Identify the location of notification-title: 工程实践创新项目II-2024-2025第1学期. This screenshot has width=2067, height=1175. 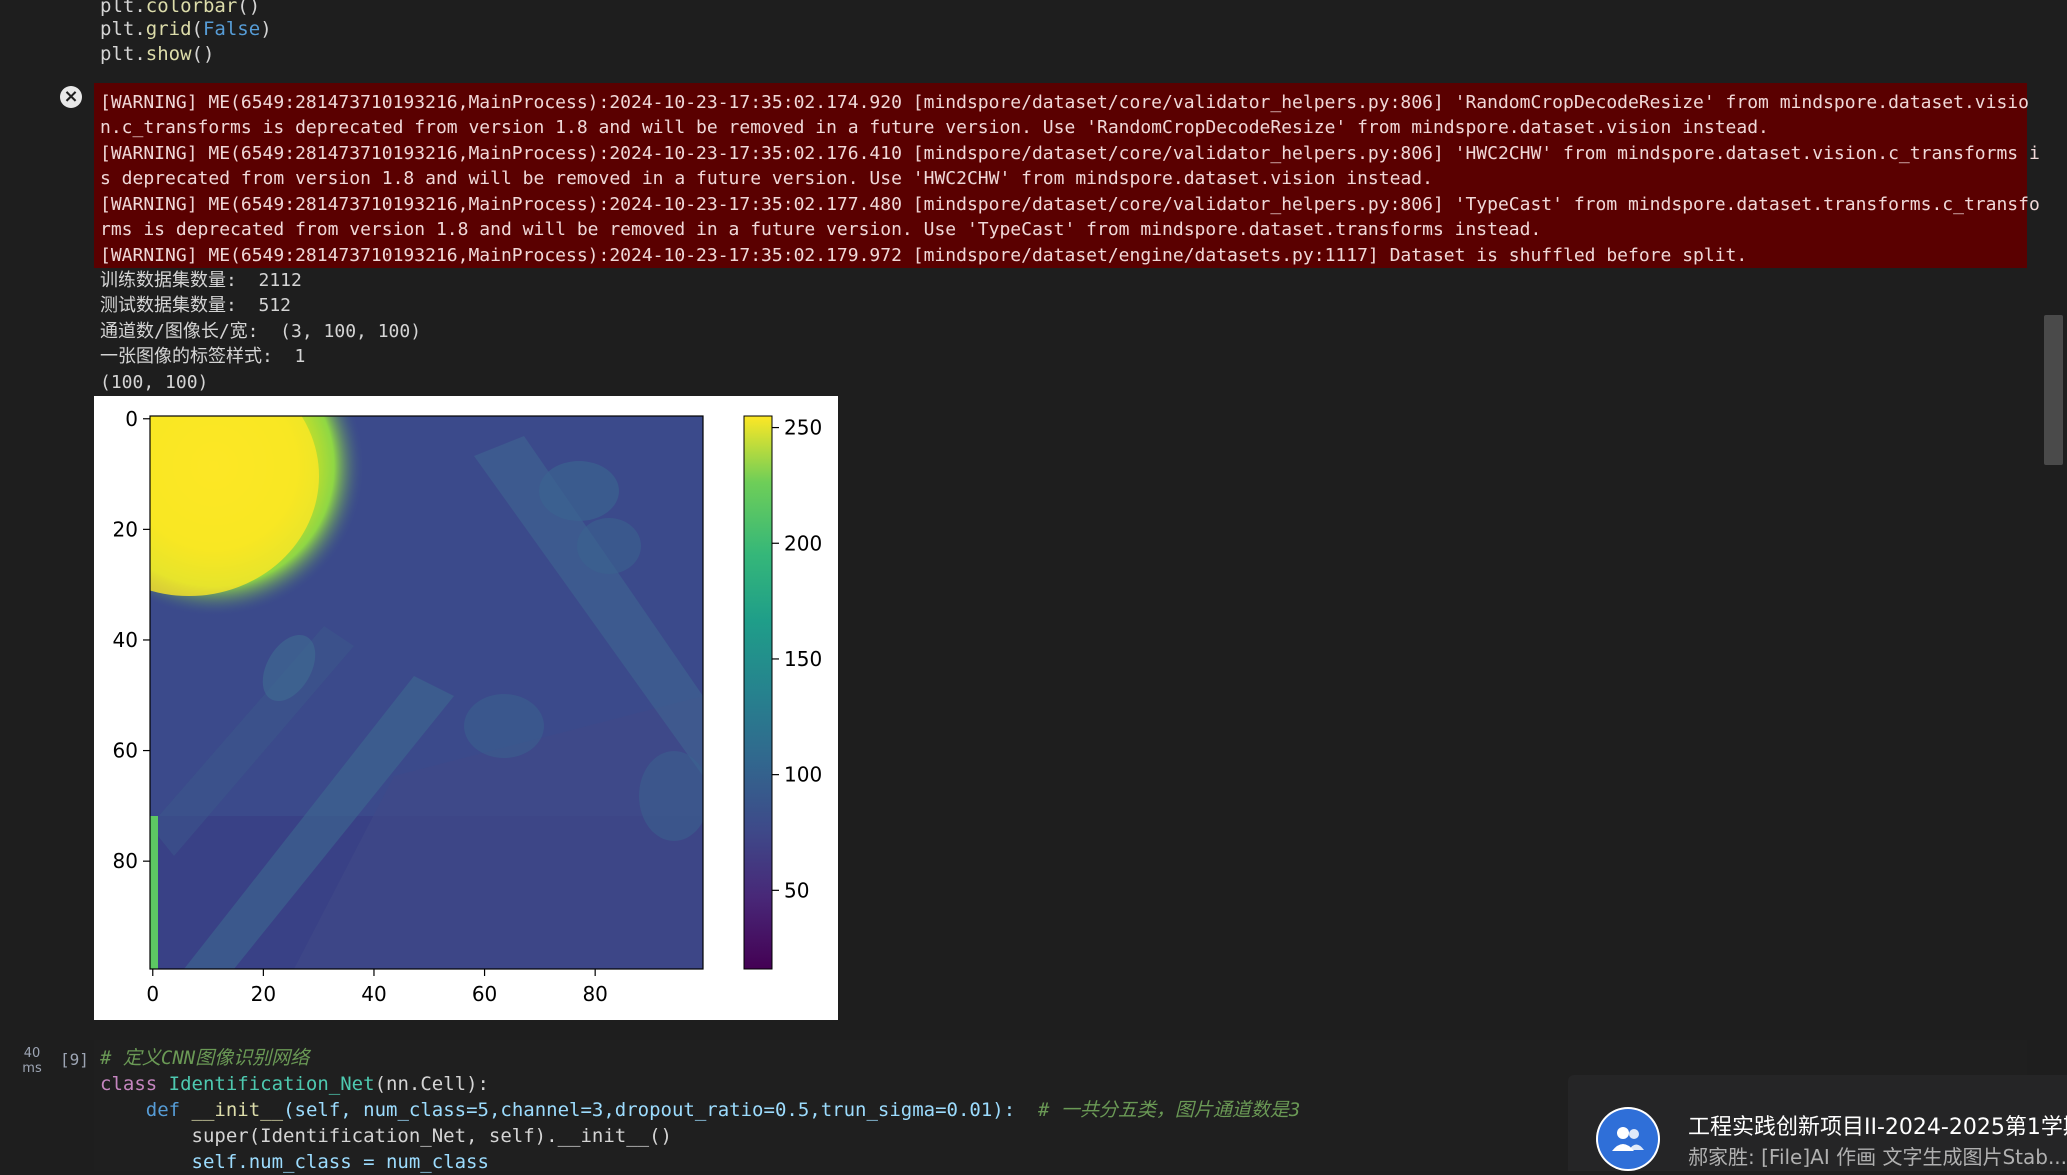
(1877, 1127).